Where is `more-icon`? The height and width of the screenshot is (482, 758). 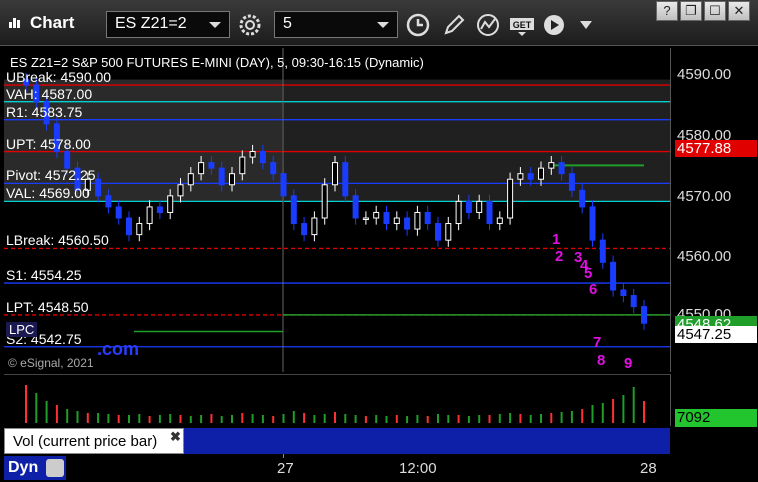 more-icon is located at coordinates (586, 25).